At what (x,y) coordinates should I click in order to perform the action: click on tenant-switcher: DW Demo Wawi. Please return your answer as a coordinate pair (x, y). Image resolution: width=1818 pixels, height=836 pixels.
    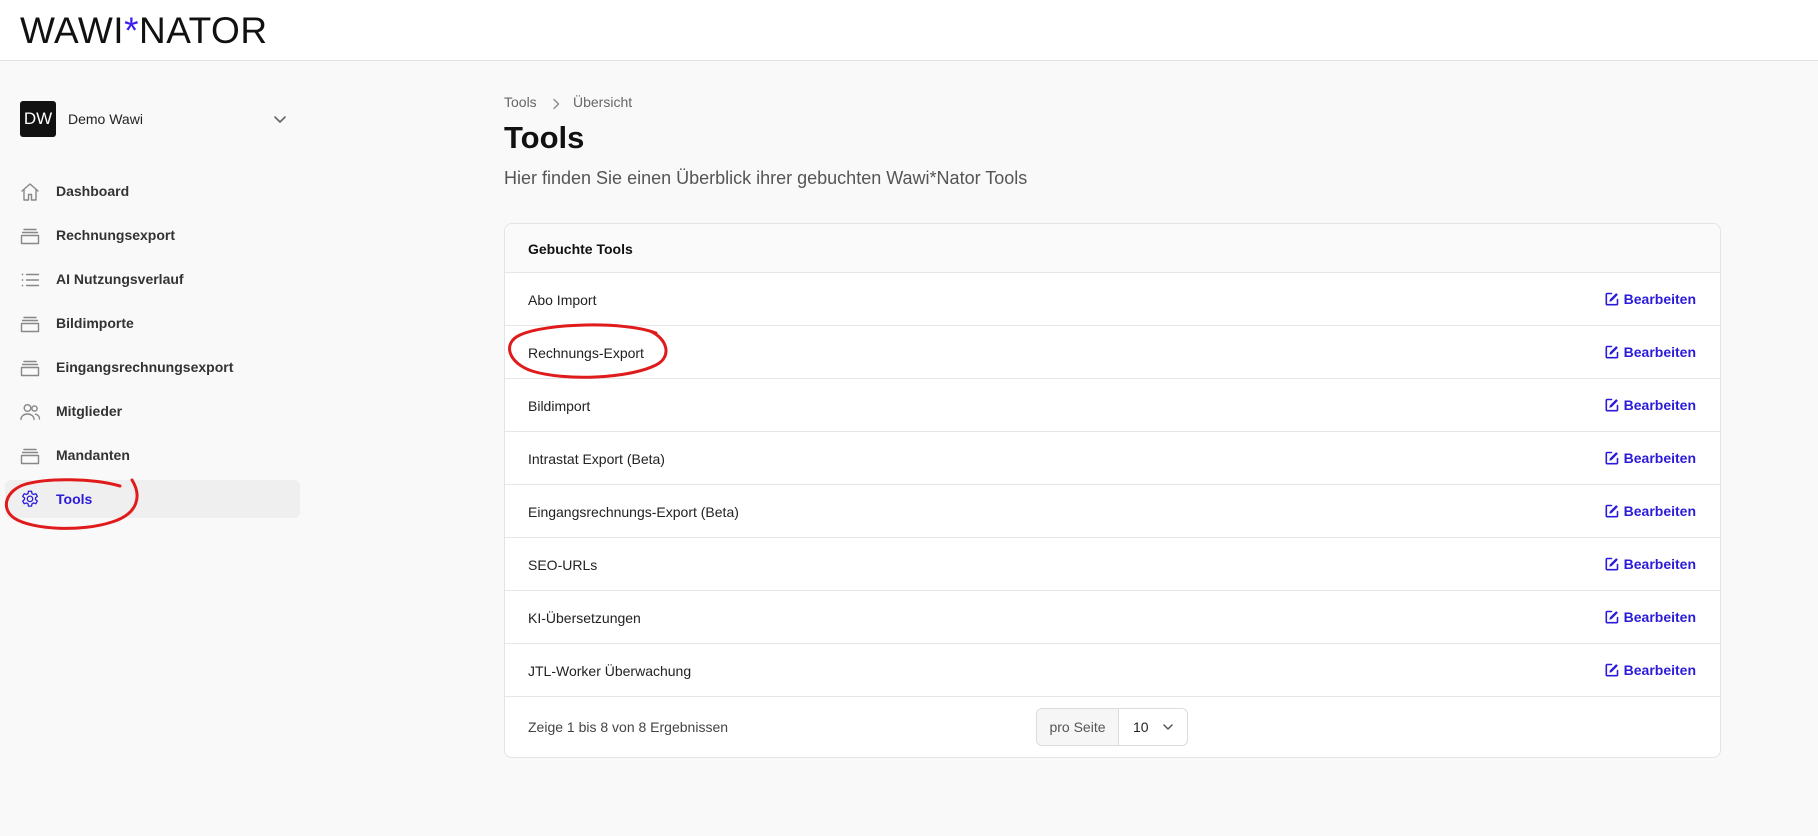
    Looking at the image, I should click on (155, 119).